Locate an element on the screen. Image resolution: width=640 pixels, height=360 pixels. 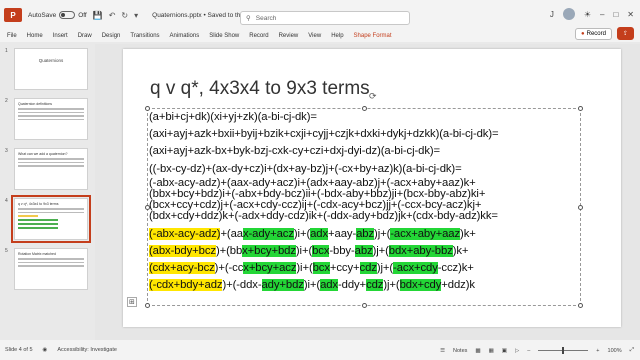
thumbnail-number: 1 is located at coordinates (6, 51).